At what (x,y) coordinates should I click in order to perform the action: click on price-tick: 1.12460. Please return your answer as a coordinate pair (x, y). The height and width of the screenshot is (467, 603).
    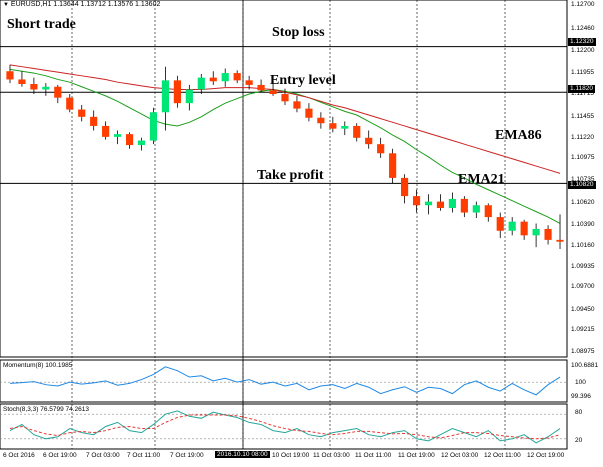
    Looking at the image, I should click on (583, 28).